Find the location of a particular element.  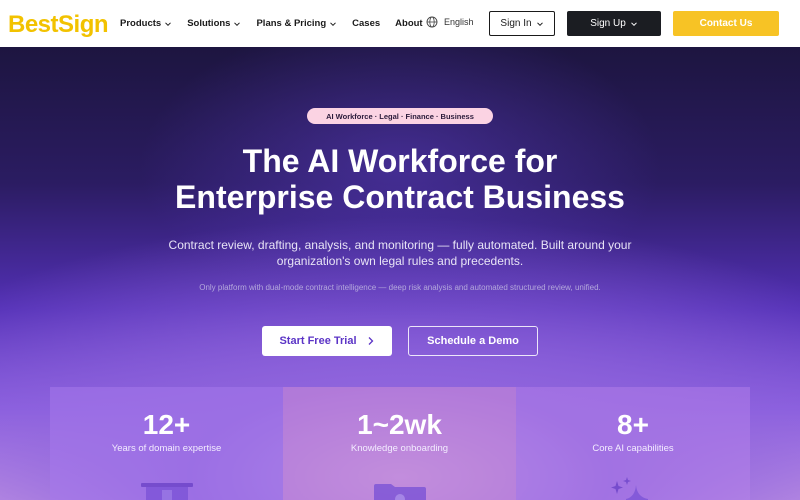

chevron-right-icon is located at coordinates (370, 341).